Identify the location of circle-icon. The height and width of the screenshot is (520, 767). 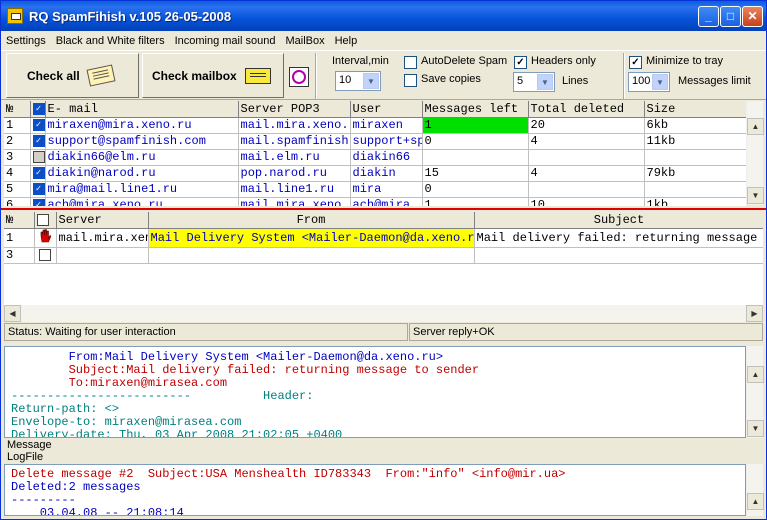
(299, 77).